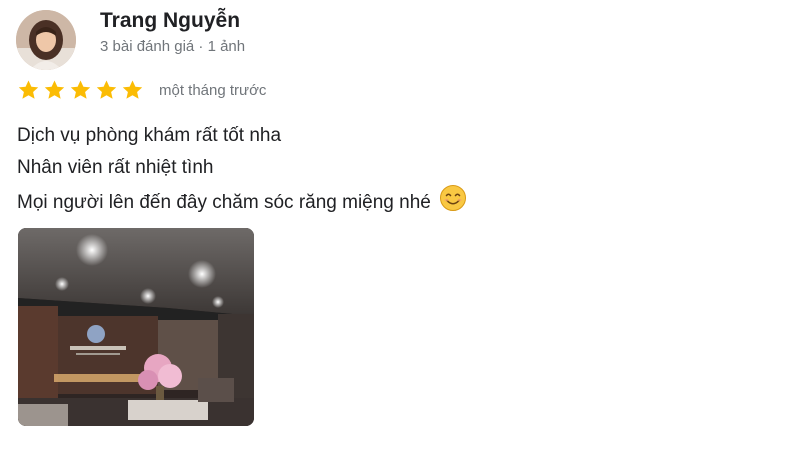 The width and height of the screenshot is (800, 450). I want to click on avatar, so click(46, 40).